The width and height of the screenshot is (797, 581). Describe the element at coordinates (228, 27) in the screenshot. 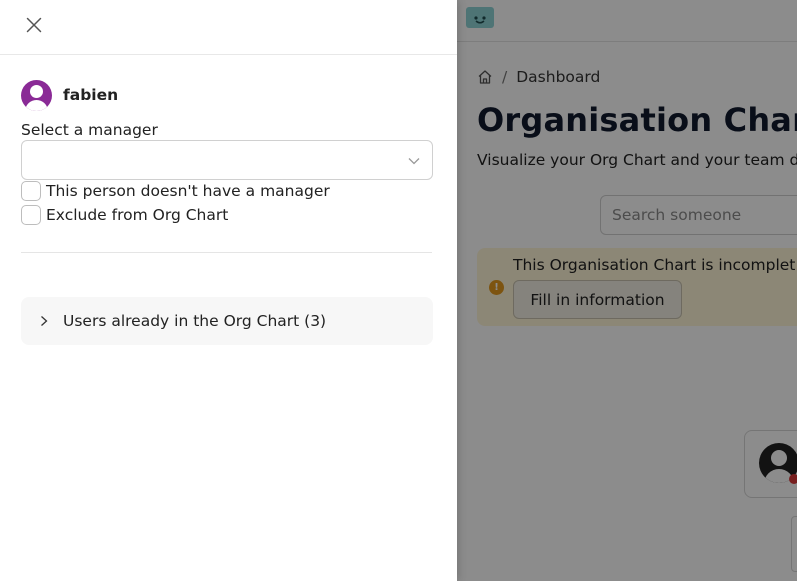

I see `drawer-header` at that location.